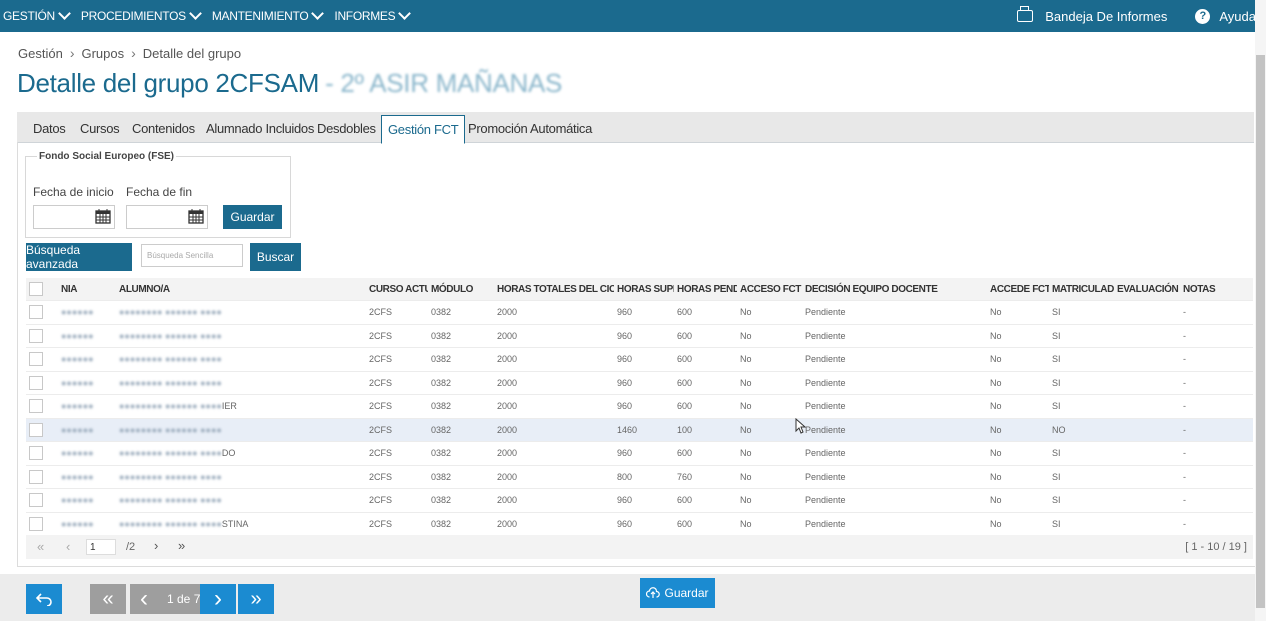 This screenshot has width=1266, height=621. I want to click on column-header: ALUMNO/A, so click(241, 289).